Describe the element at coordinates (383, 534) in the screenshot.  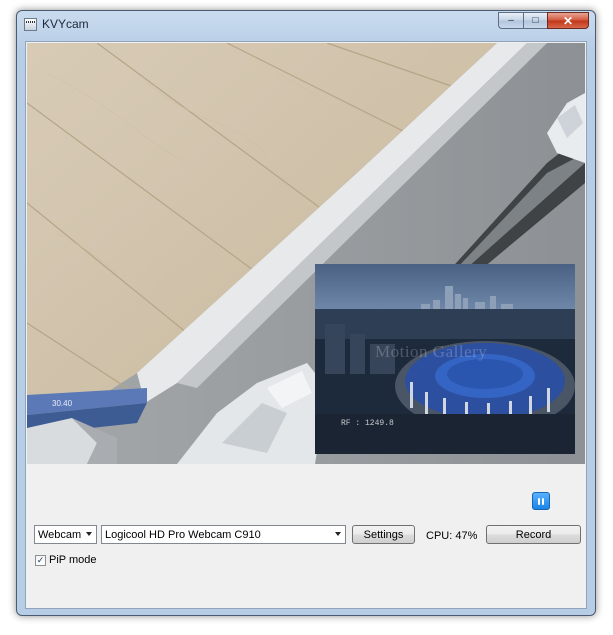
I see `settings-button: Settings` at that location.